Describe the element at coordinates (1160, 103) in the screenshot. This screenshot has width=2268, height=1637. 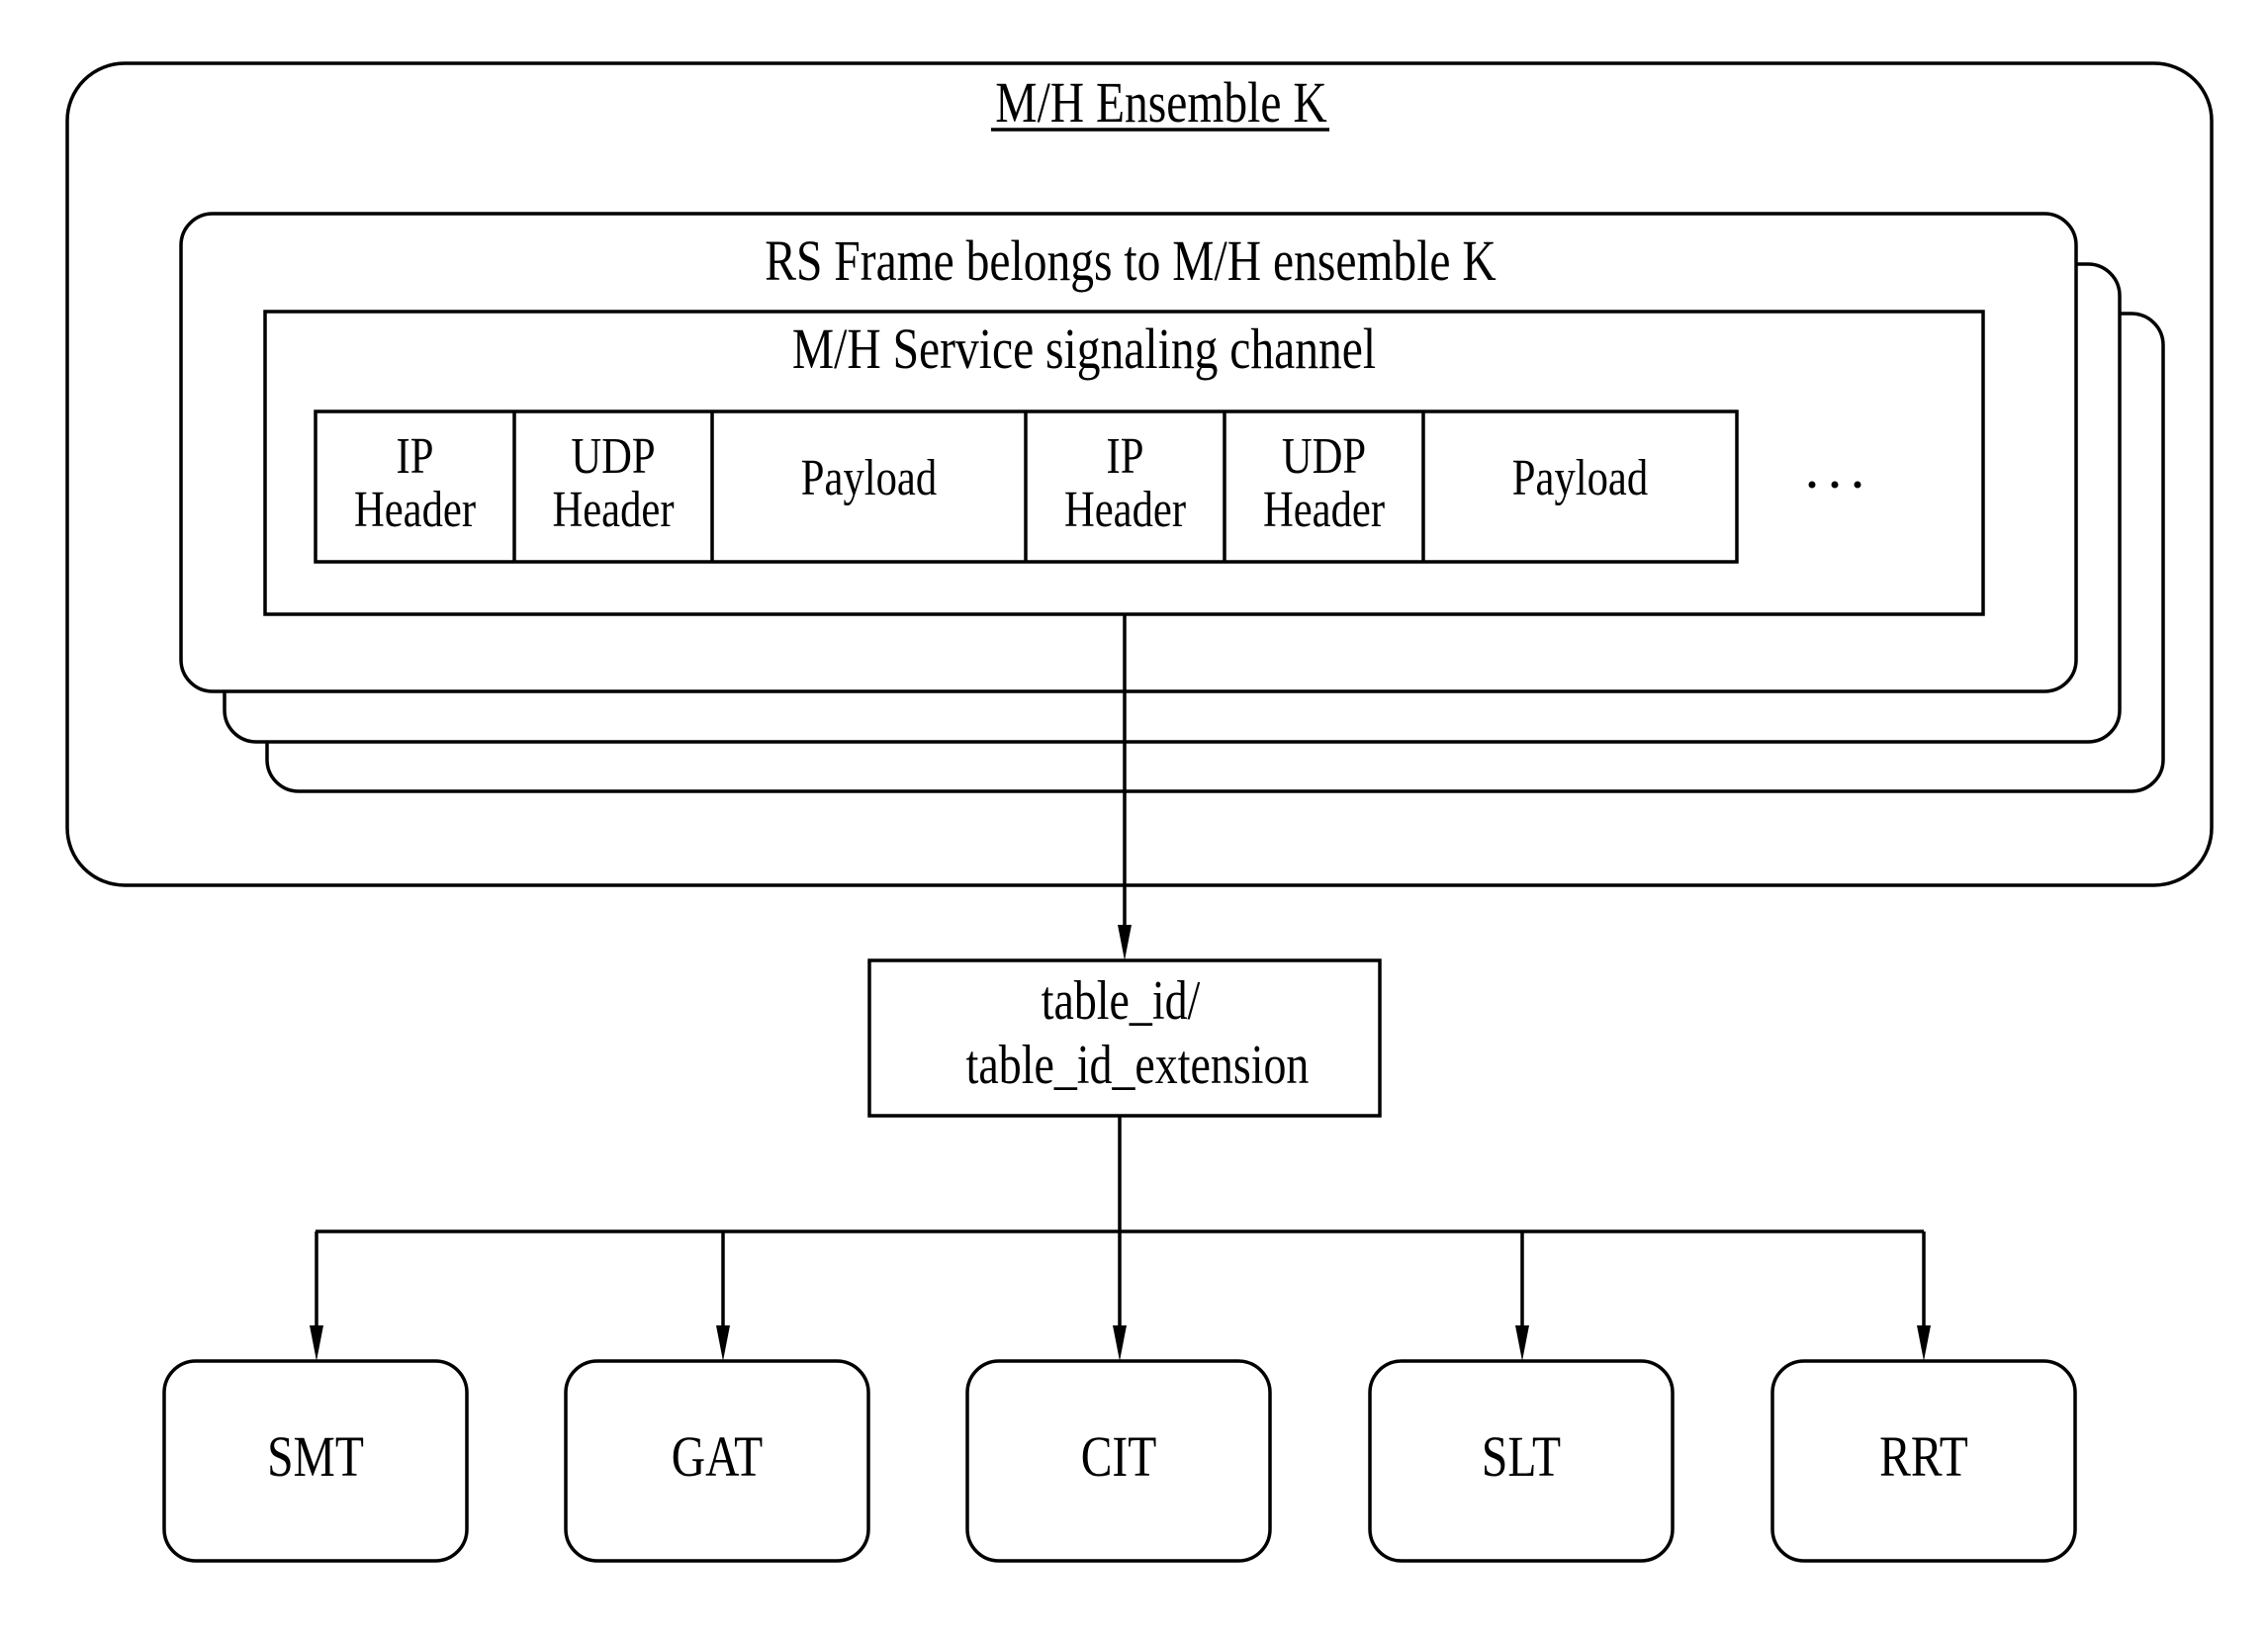
I see `ensemble-title: M/H Ensemble K` at that location.